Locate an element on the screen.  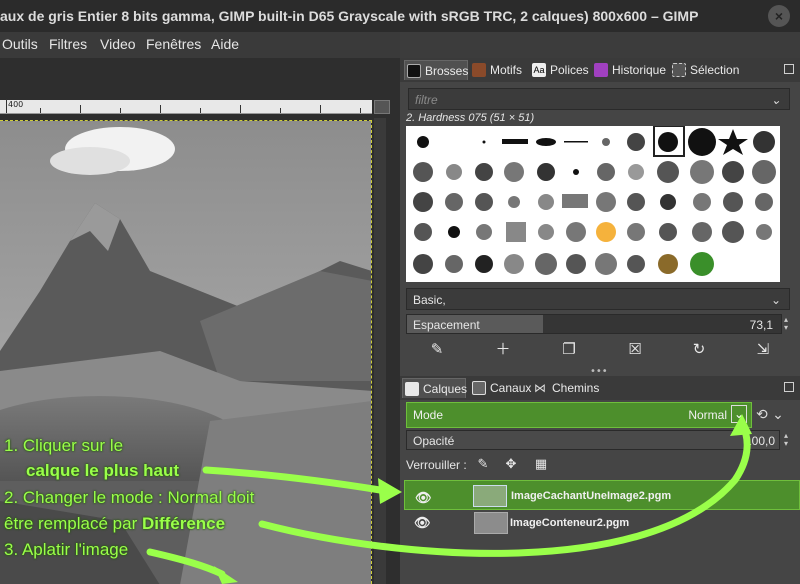
annotation-step1-line2: calque le plus haut is located at coordinates (103, 470).